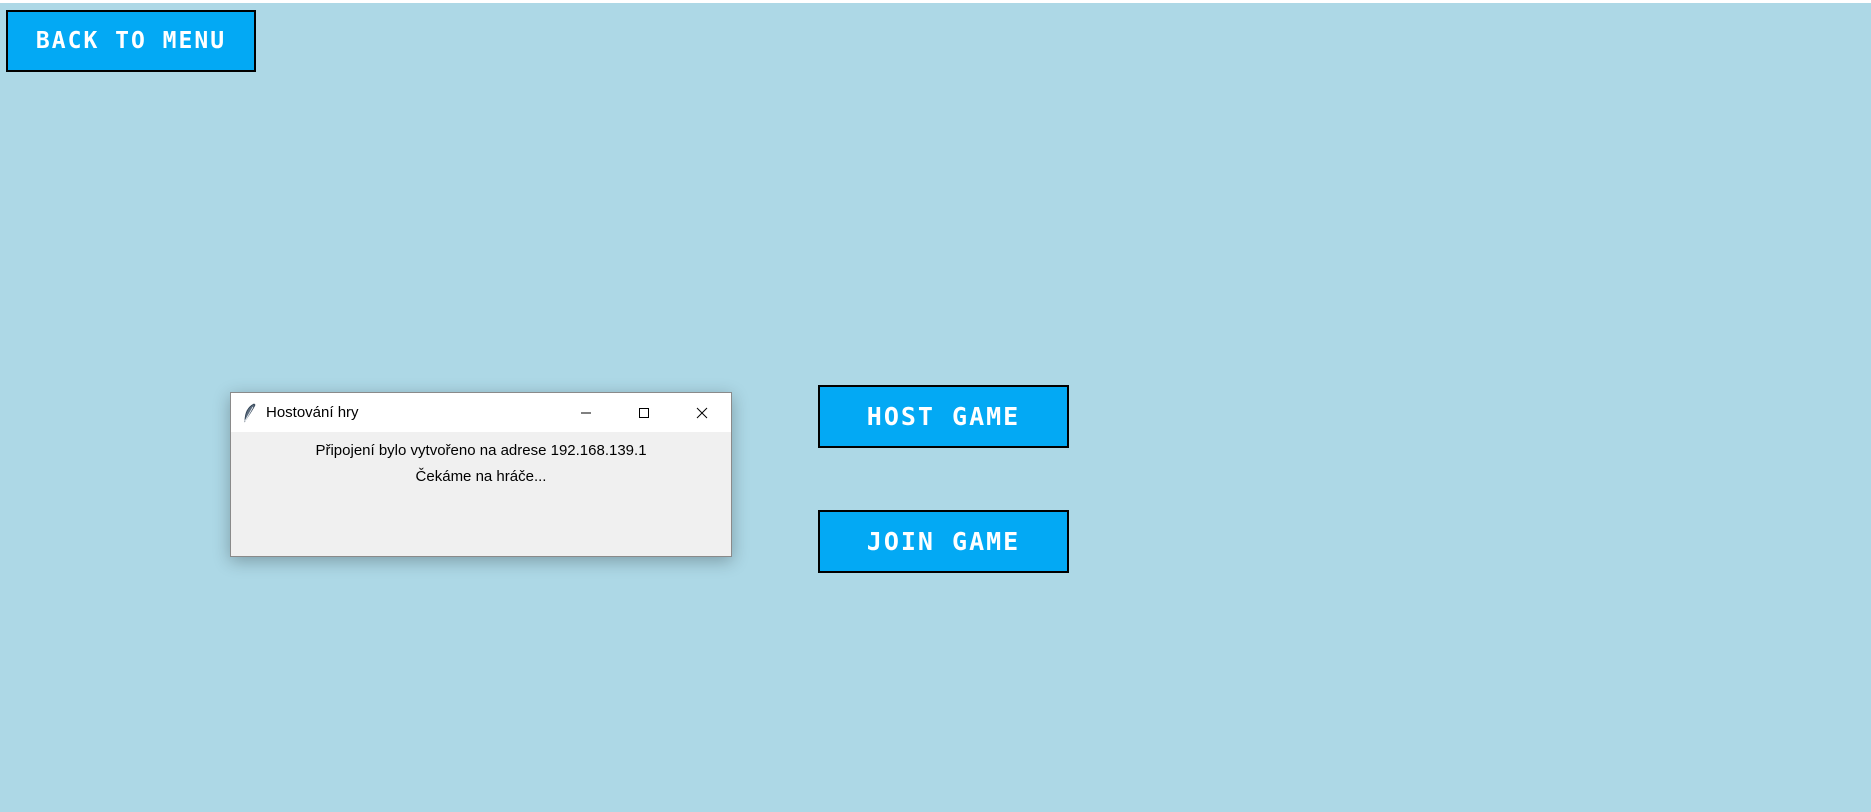  Describe the element at coordinates (702, 412) in the screenshot. I see `close-icon` at that location.